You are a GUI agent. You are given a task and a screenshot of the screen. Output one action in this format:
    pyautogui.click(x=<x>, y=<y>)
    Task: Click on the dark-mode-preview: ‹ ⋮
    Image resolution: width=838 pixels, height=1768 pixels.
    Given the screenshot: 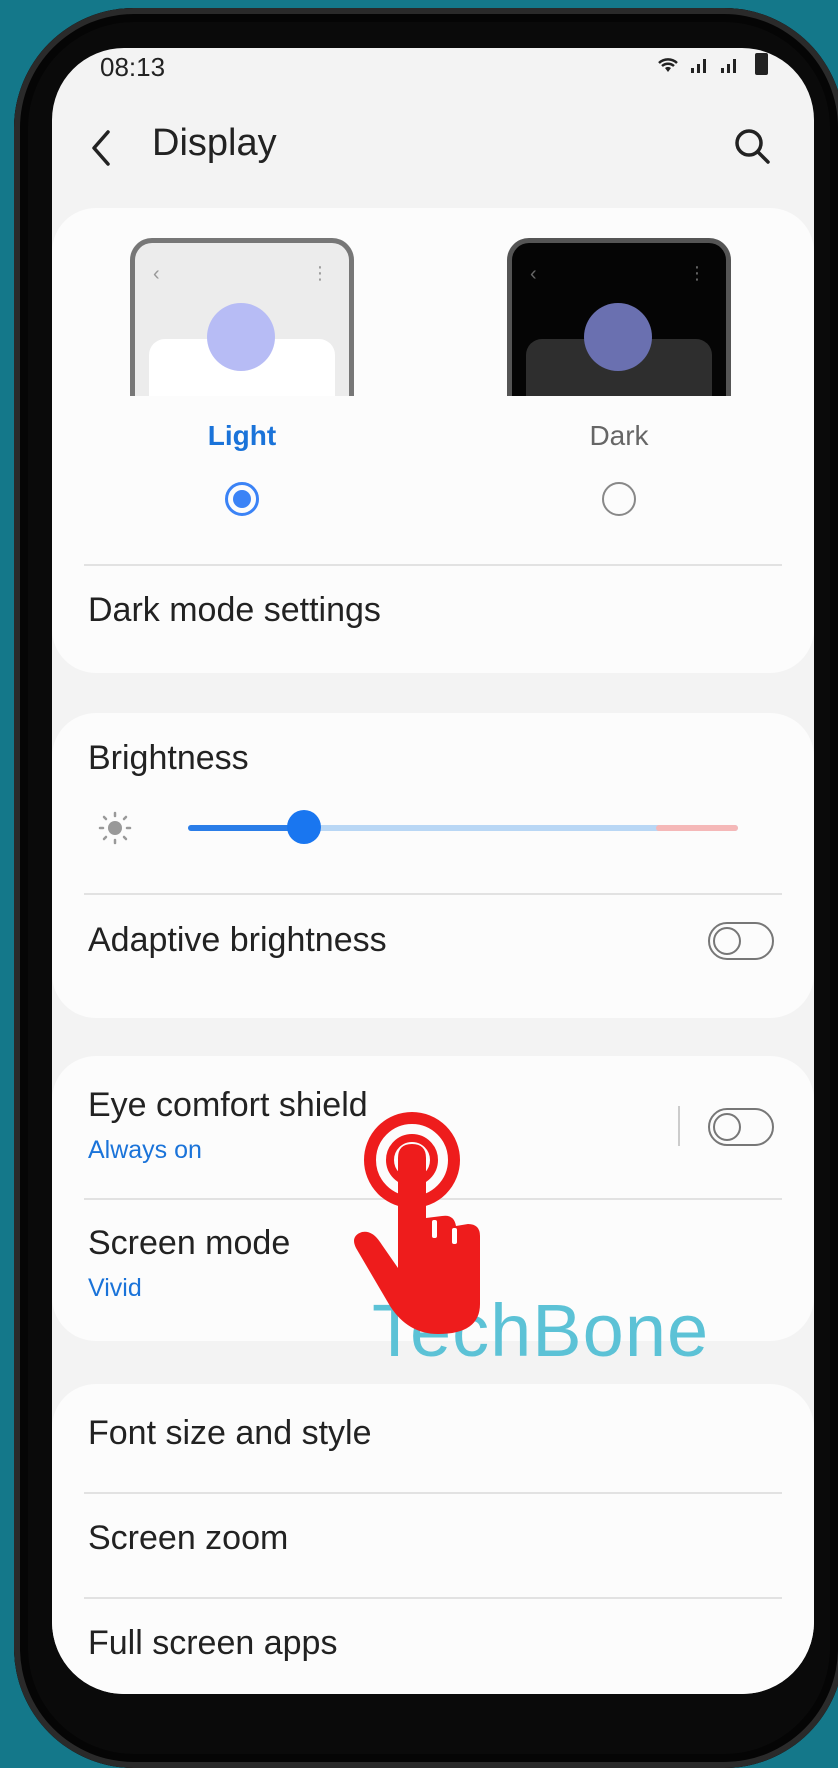 What is the action you would take?
    pyautogui.click(x=619, y=317)
    